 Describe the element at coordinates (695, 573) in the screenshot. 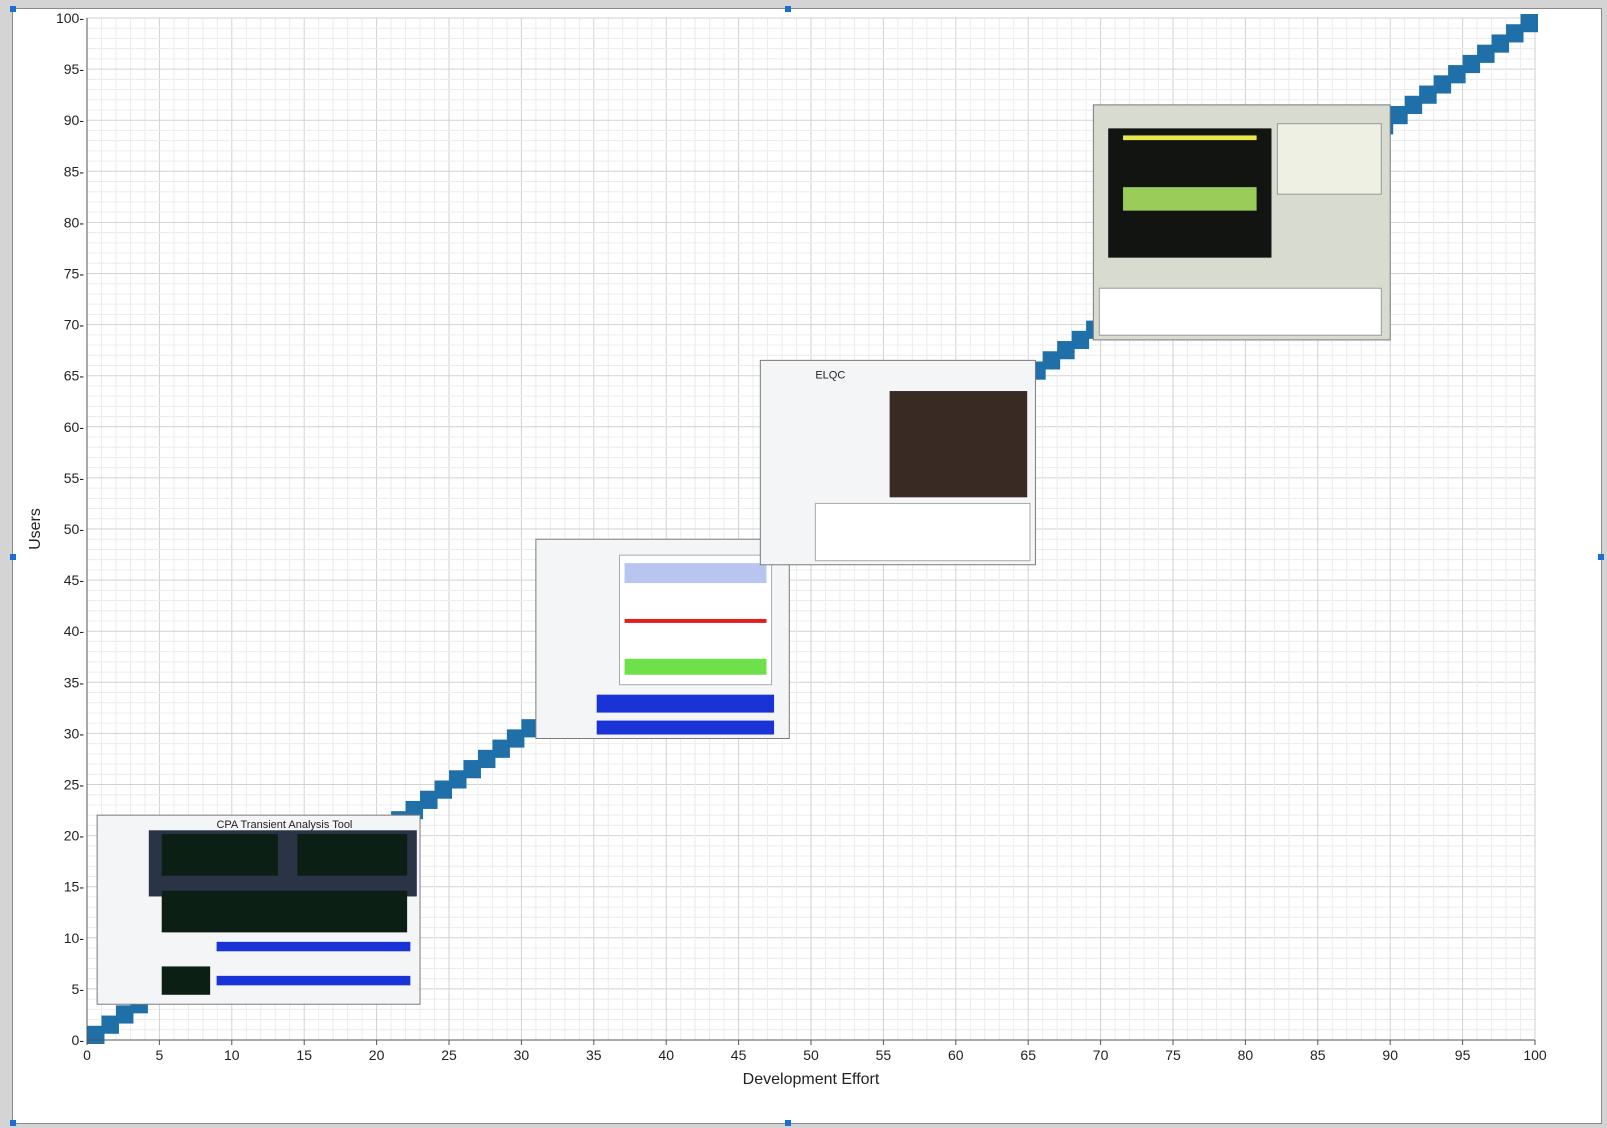

I see `screenshot-trace-blue` at that location.